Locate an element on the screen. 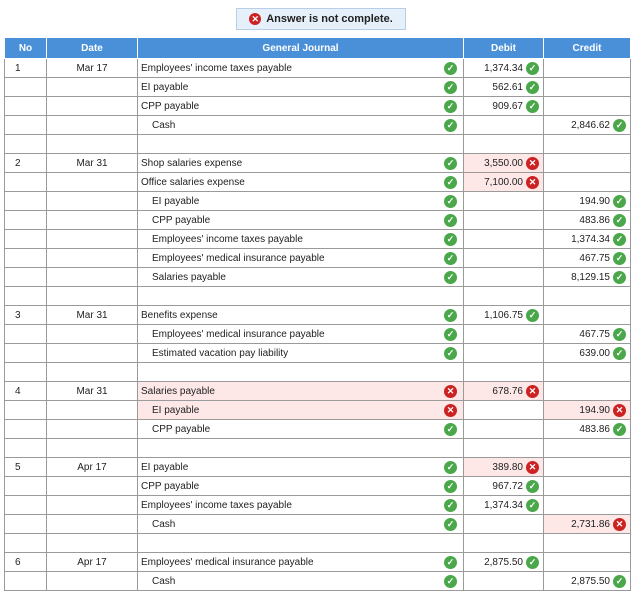  credit-cell: 2,875.50 ✓ is located at coordinates (587, 581).